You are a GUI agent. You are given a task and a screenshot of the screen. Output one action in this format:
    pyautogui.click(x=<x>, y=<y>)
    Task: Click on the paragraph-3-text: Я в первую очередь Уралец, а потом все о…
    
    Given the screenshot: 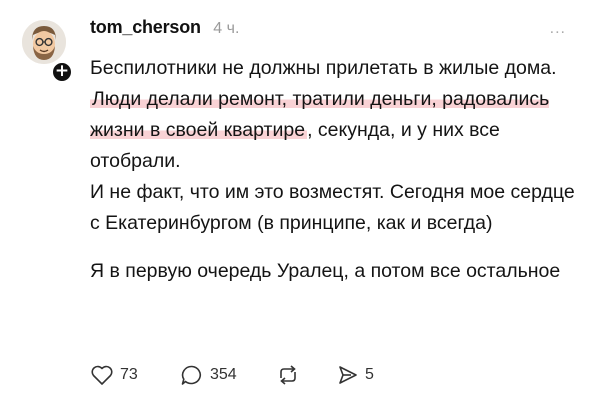 What is the action you would take?
    pyautogui.click(x=325, y=271)
    